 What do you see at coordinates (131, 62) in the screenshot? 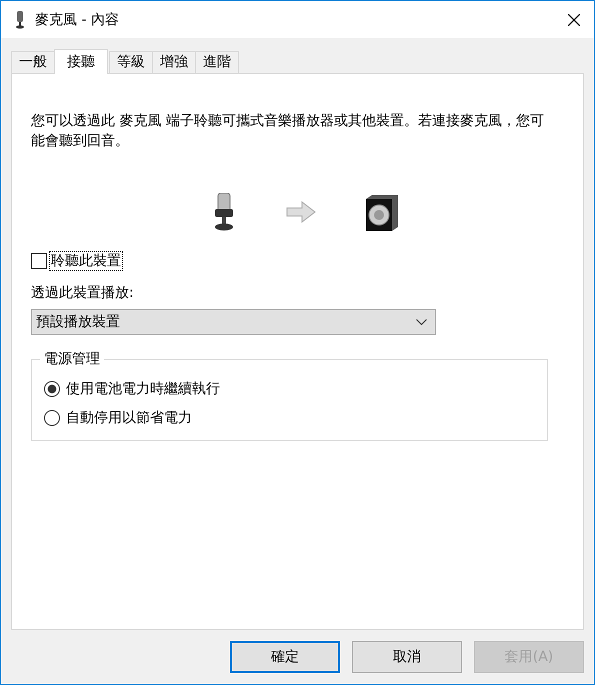
I see `tab: 等級` at bounding box center [131, 62].